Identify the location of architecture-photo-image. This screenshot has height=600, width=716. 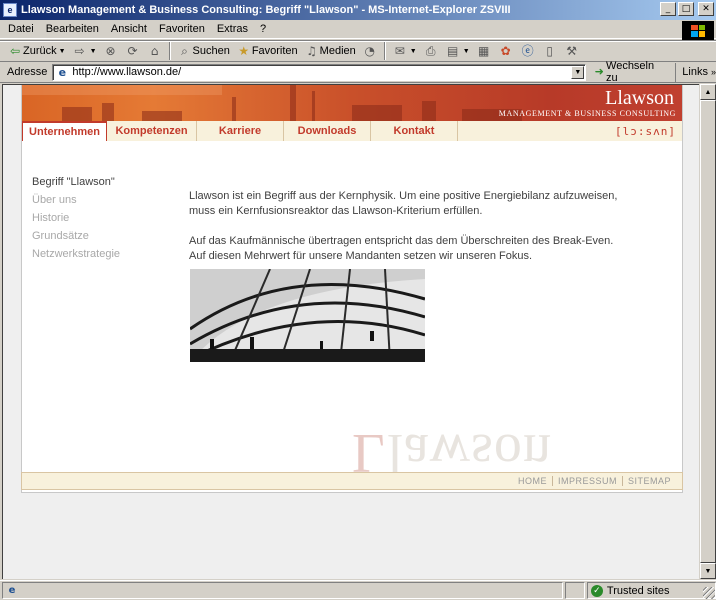
(307, 315).